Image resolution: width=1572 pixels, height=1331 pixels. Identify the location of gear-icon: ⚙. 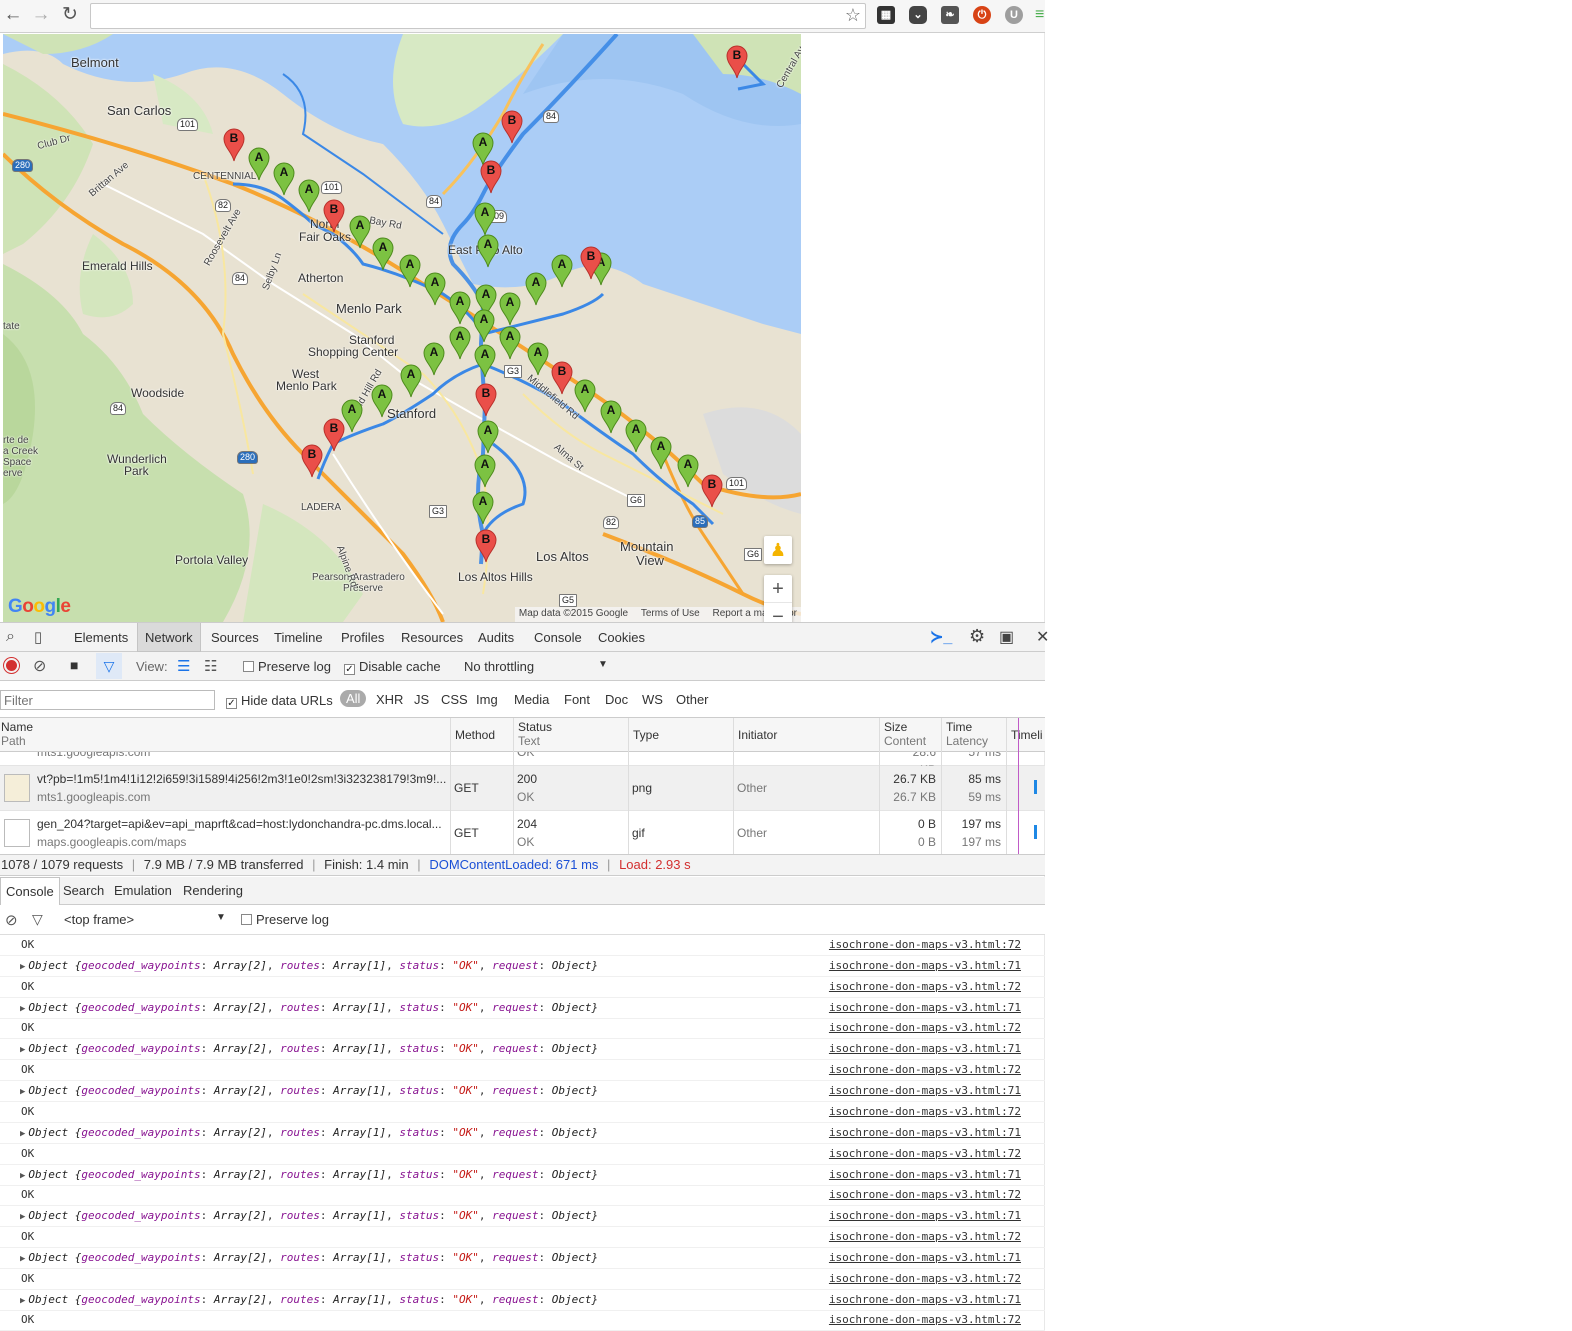
(977, 636).